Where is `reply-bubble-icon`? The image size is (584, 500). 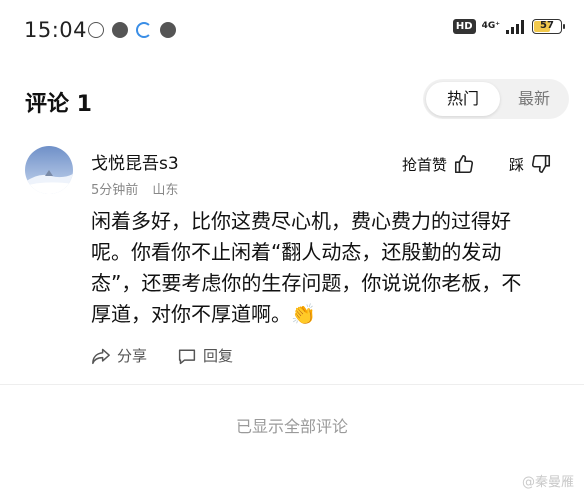 reply-bubble-icon is located at coordinates (187, 356).